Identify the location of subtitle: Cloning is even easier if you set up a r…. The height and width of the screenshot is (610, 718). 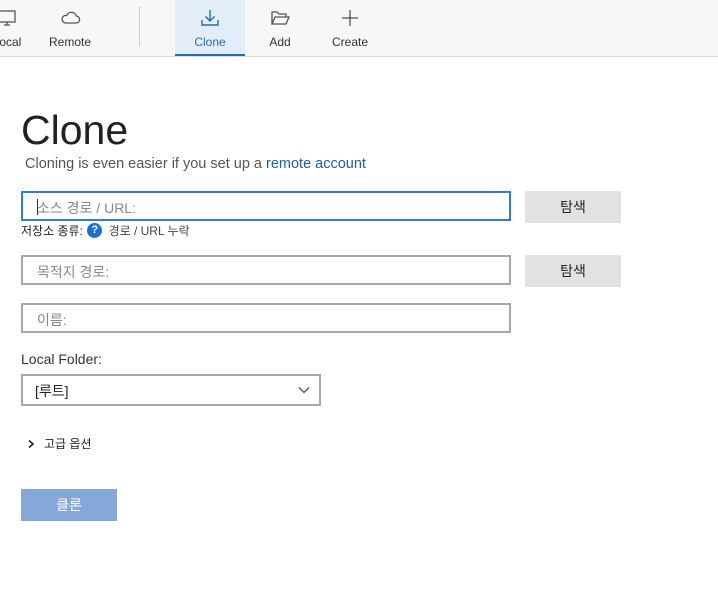
(195, 164).